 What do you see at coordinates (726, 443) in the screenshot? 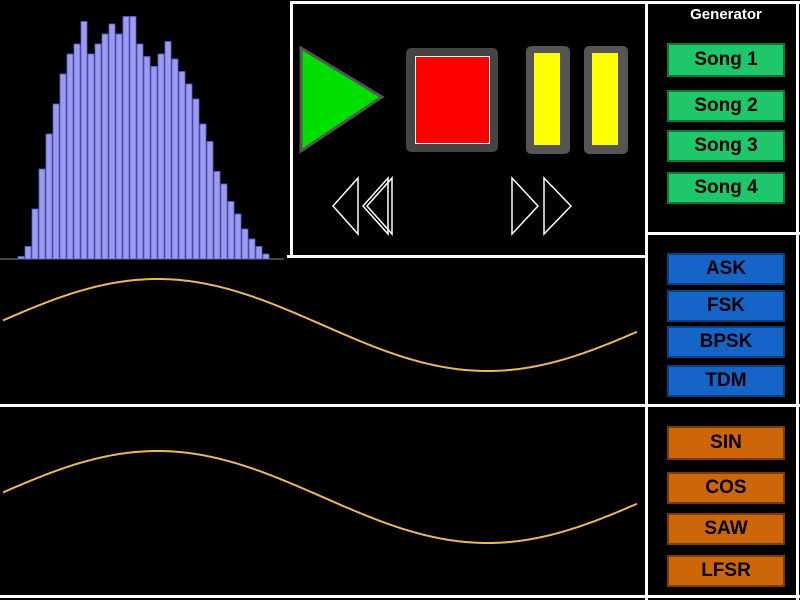
I see `sin-button: SIN` at bounding box center [726, 443].